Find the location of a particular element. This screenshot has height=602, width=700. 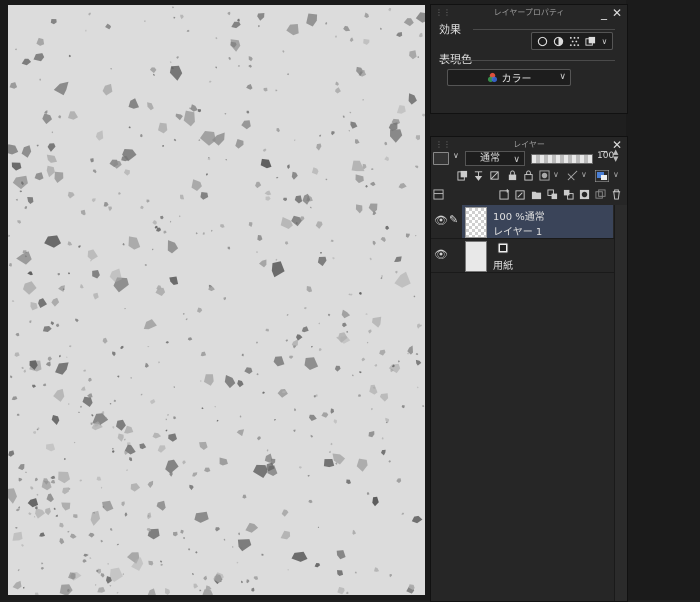

opacity-stepper: ▲ ▼ is located at coordinates (615, 156).